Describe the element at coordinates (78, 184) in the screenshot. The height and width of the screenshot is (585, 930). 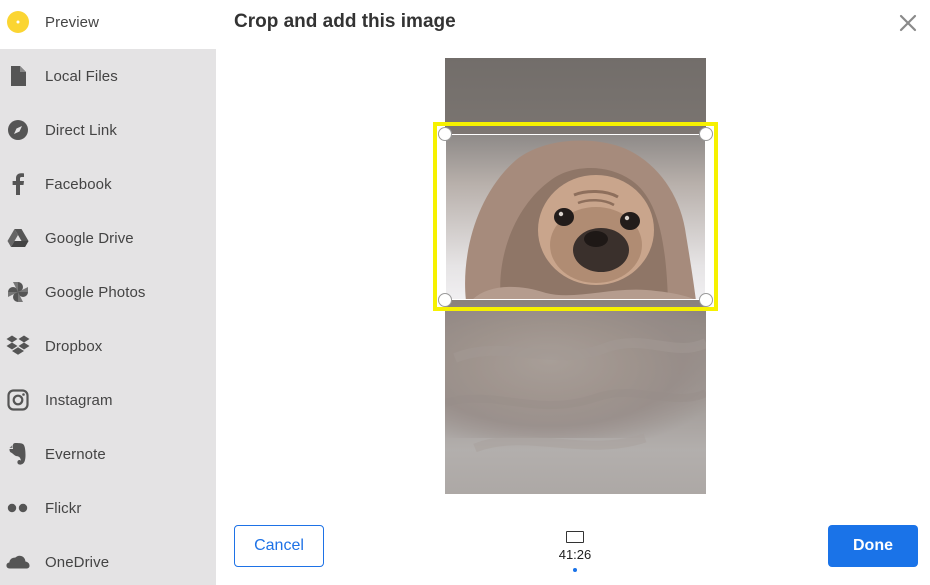
I see `sidebar-item-label: Facebook` at that location.